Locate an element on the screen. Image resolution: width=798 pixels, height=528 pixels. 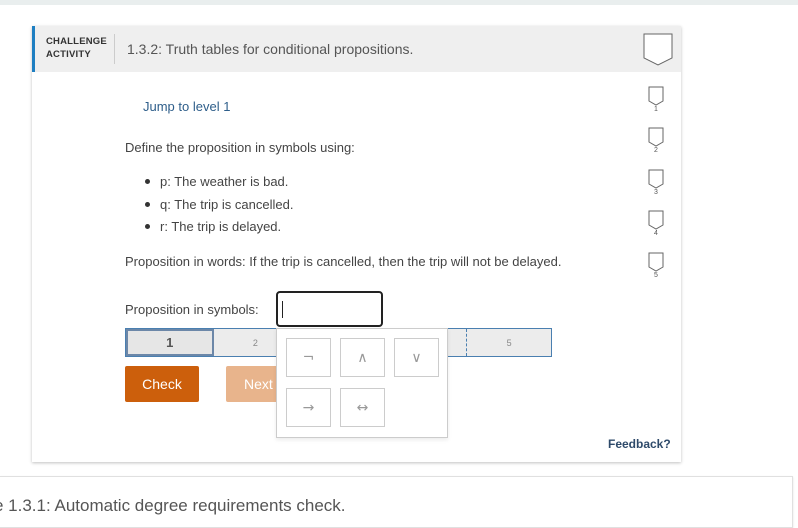
level-cell-5: 5 is located at coordinates (509, 342).